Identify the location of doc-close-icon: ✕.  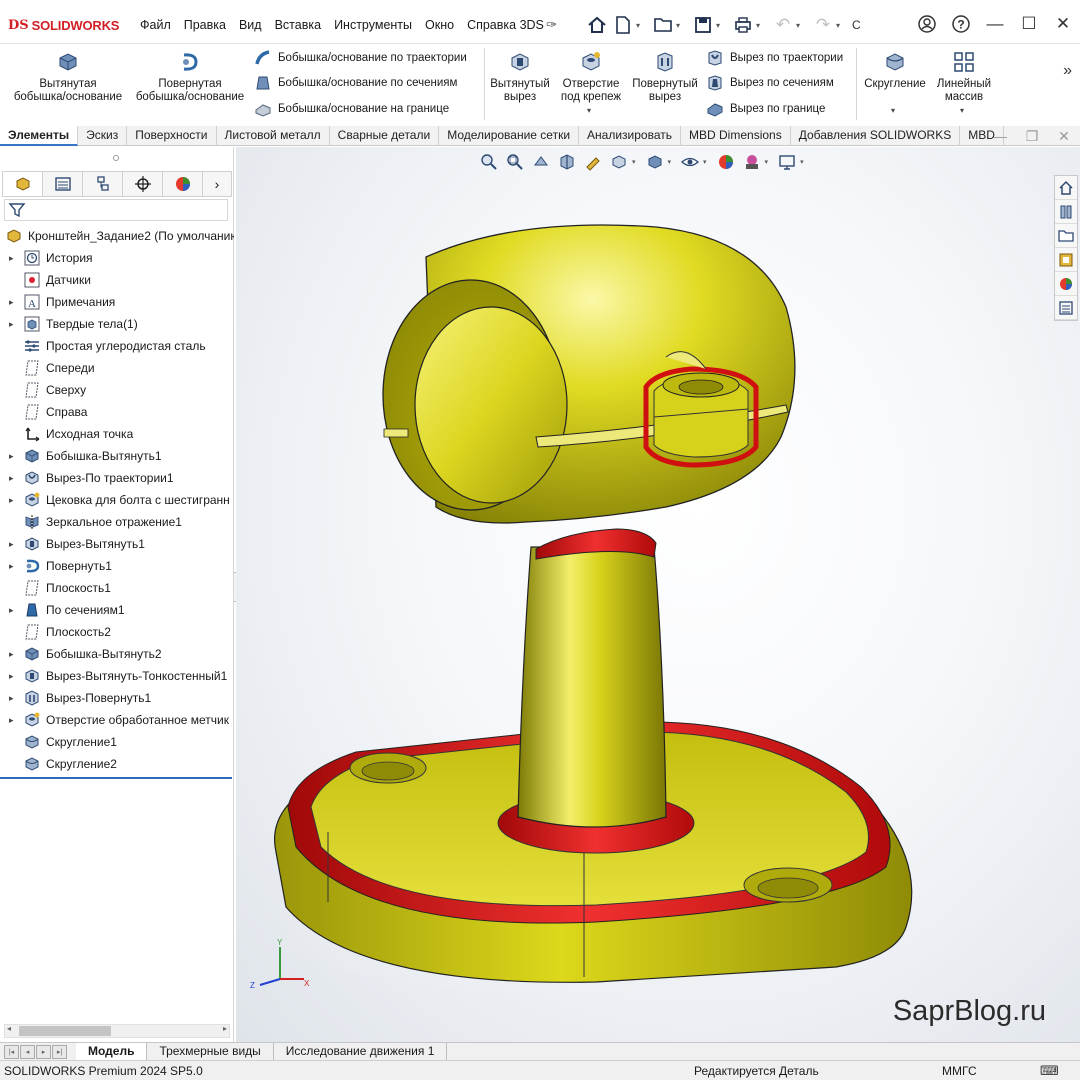
(1064, 136).